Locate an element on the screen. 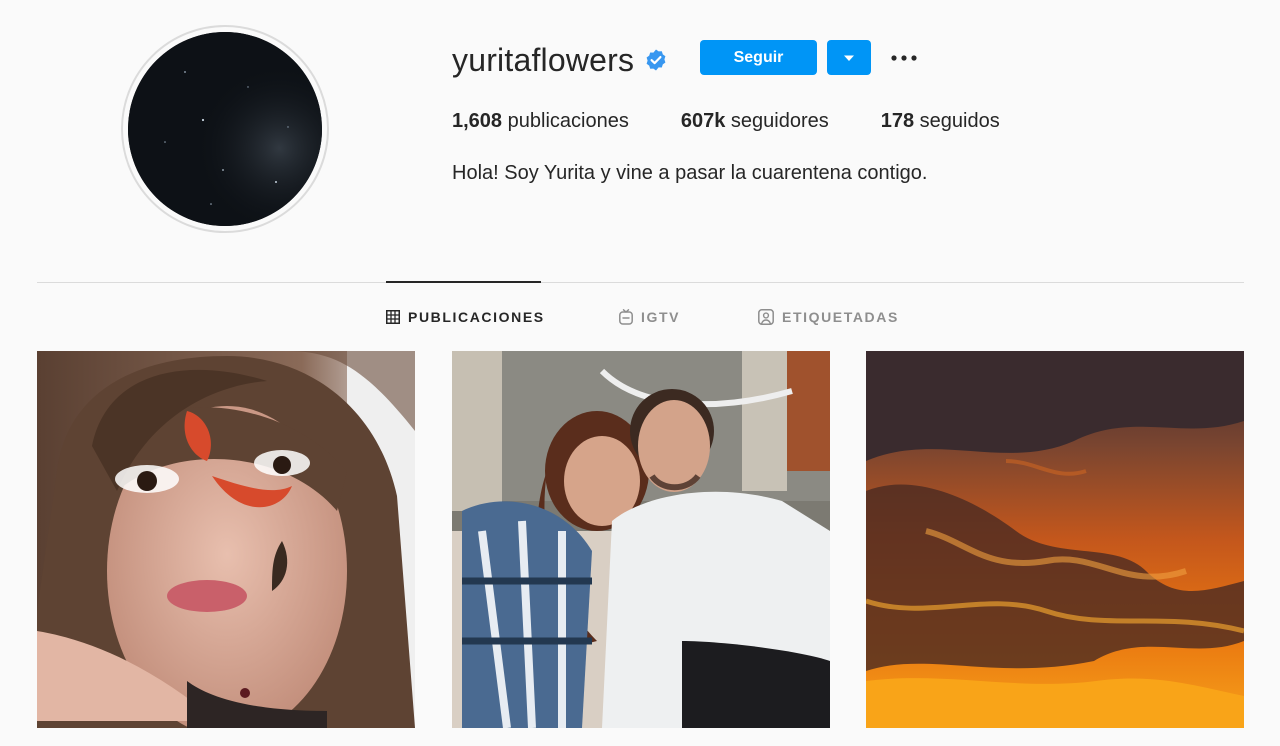  posts-stat: 1,608 publicaciones is located at coordinates (540, 121).